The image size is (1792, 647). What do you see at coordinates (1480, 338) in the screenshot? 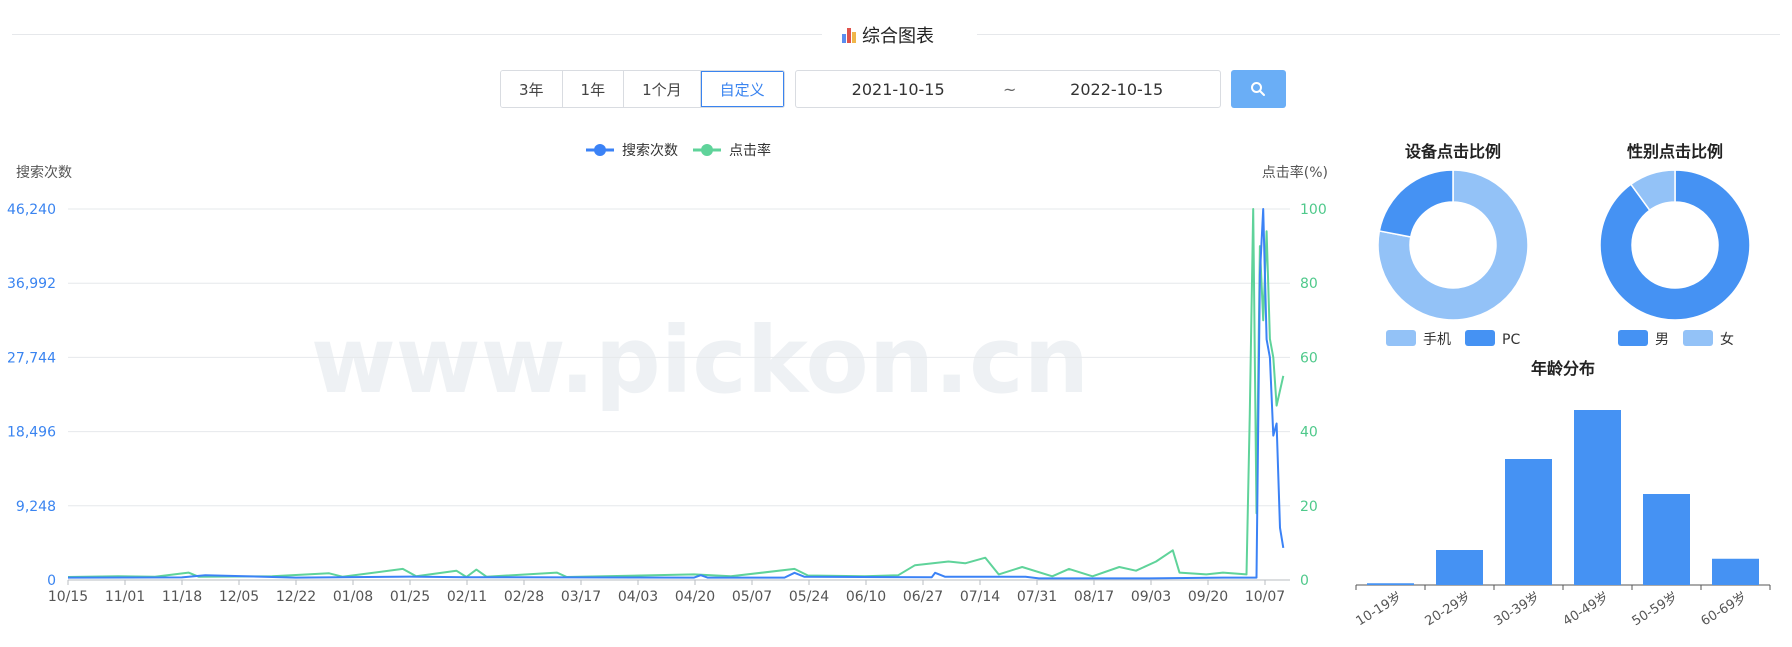
I see `legend-swatch-pc` at bounding box center [1480, 338].